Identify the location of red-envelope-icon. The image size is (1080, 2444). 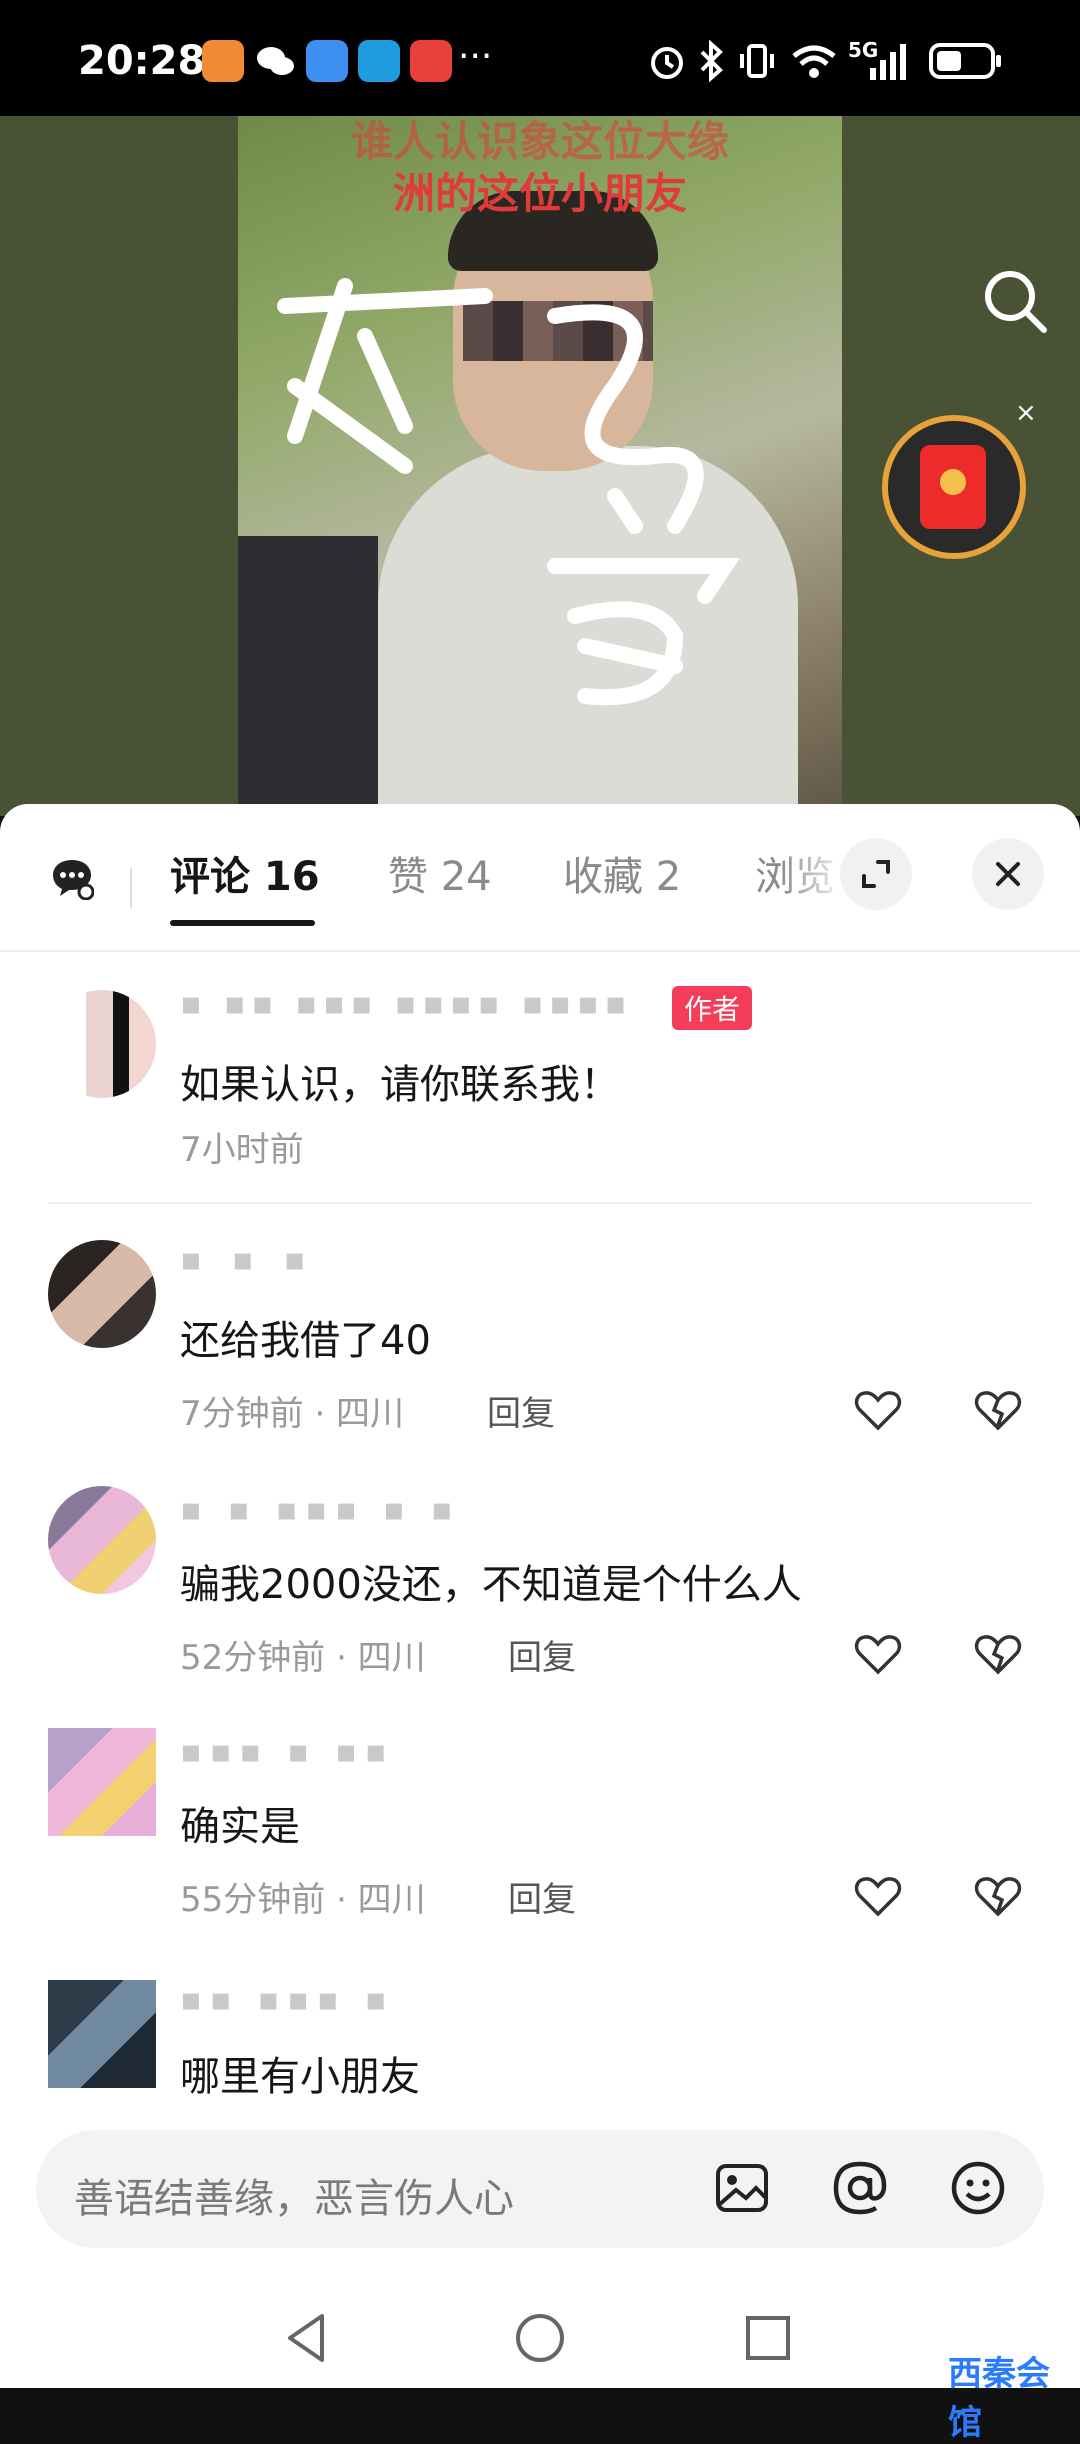
(953, 487).